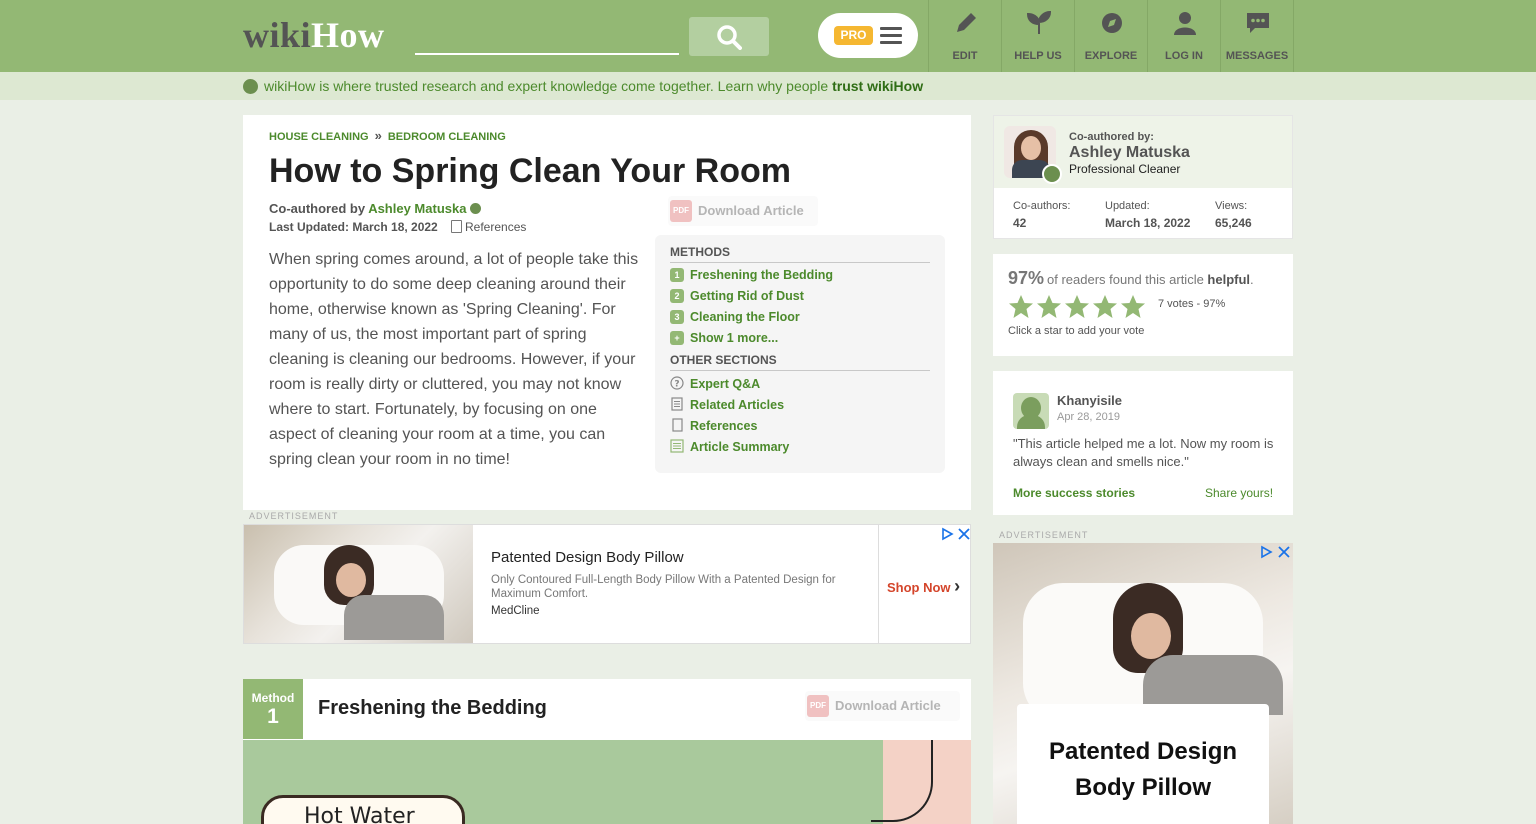 The height and width of the screenshot is (824, 1536). Describe the element at coordinates (1019, 223) in the screenshot. I see `stat-coauthors-value: 42` at that location.